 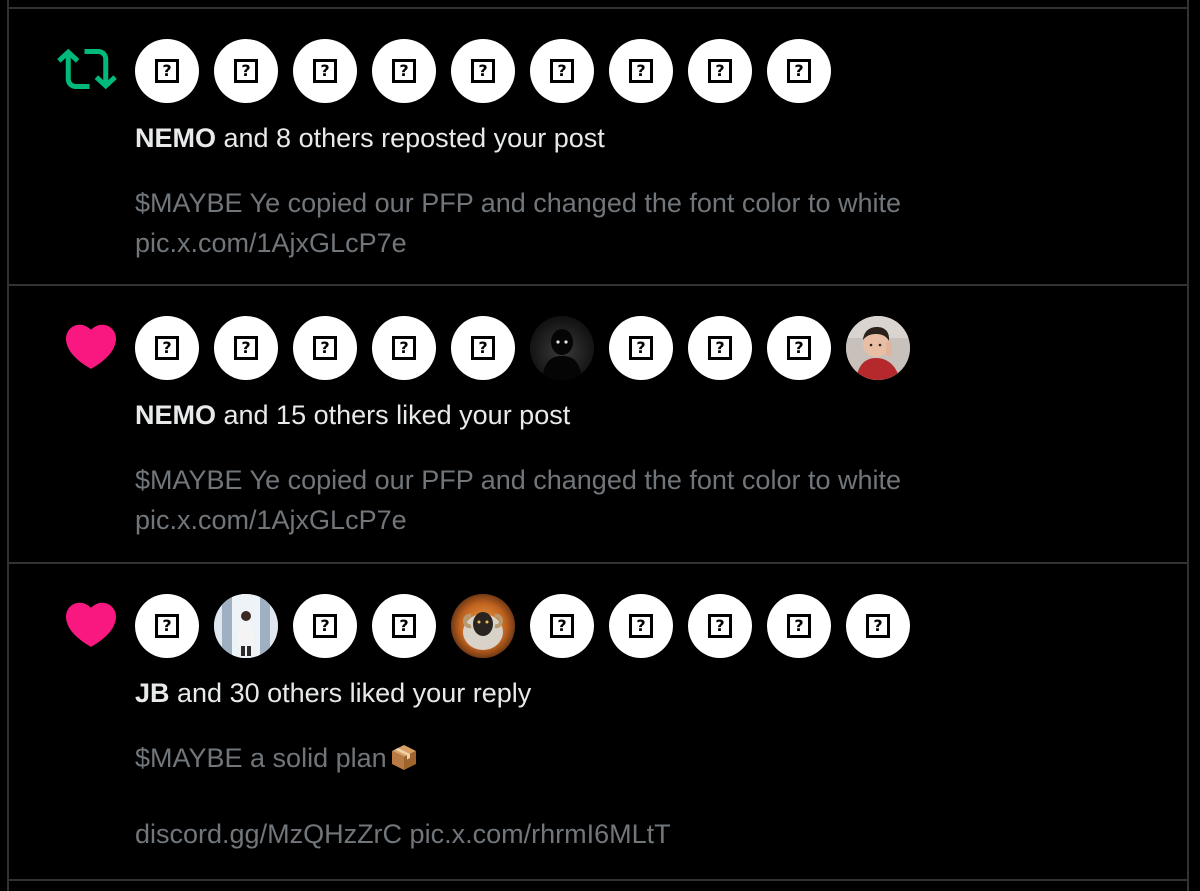 I want to click on avatar-person-photo, so click(x=246, y=626).